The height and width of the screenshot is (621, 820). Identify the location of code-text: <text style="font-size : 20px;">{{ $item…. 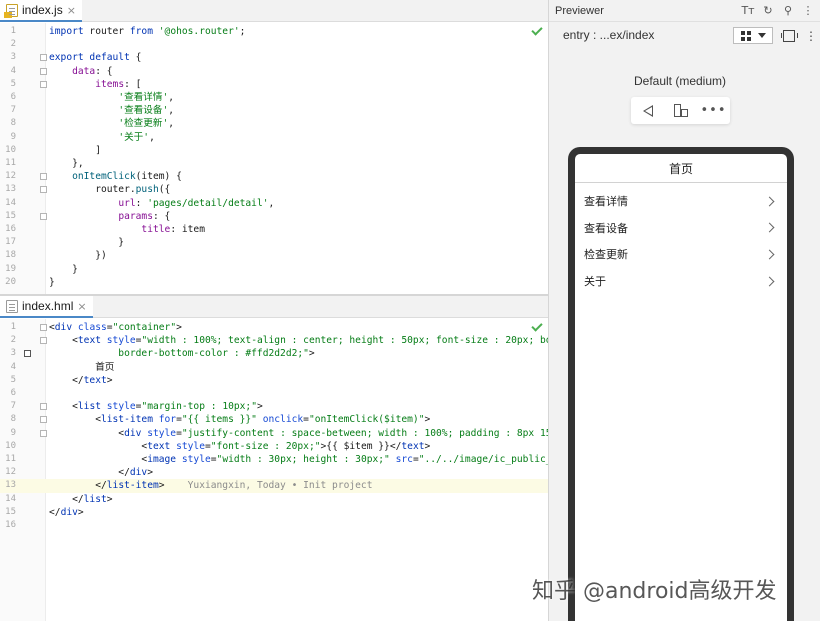
(240, 446).